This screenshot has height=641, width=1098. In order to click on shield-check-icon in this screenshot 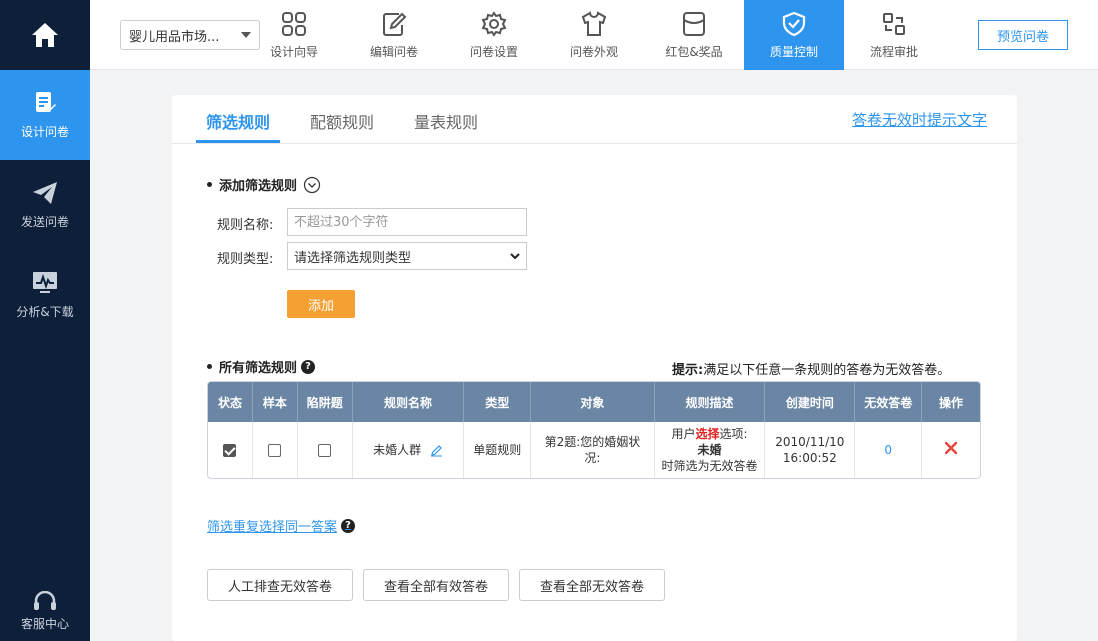, I will do `click(794, 23)`.